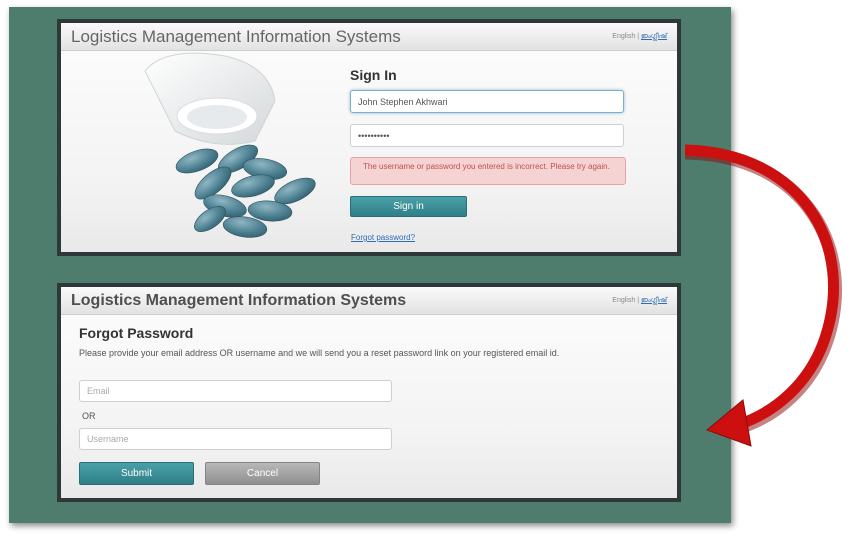  I want to click on language-switcher: English | ഇംഗ്ലീഷ്, so click(639, 37).